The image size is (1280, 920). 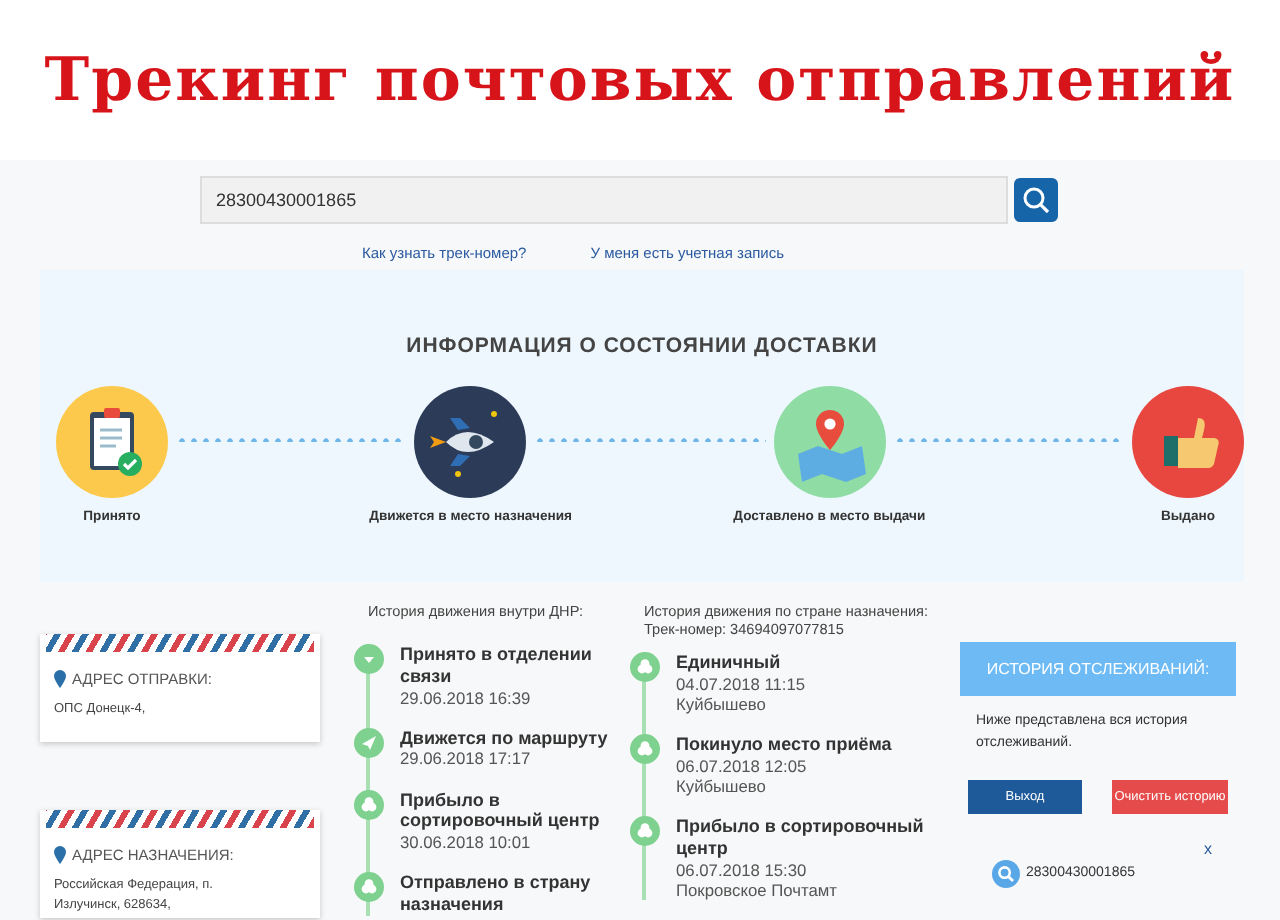 I want to click on event-date: 06.07.2018 15:30, so click(x=742, y=869).